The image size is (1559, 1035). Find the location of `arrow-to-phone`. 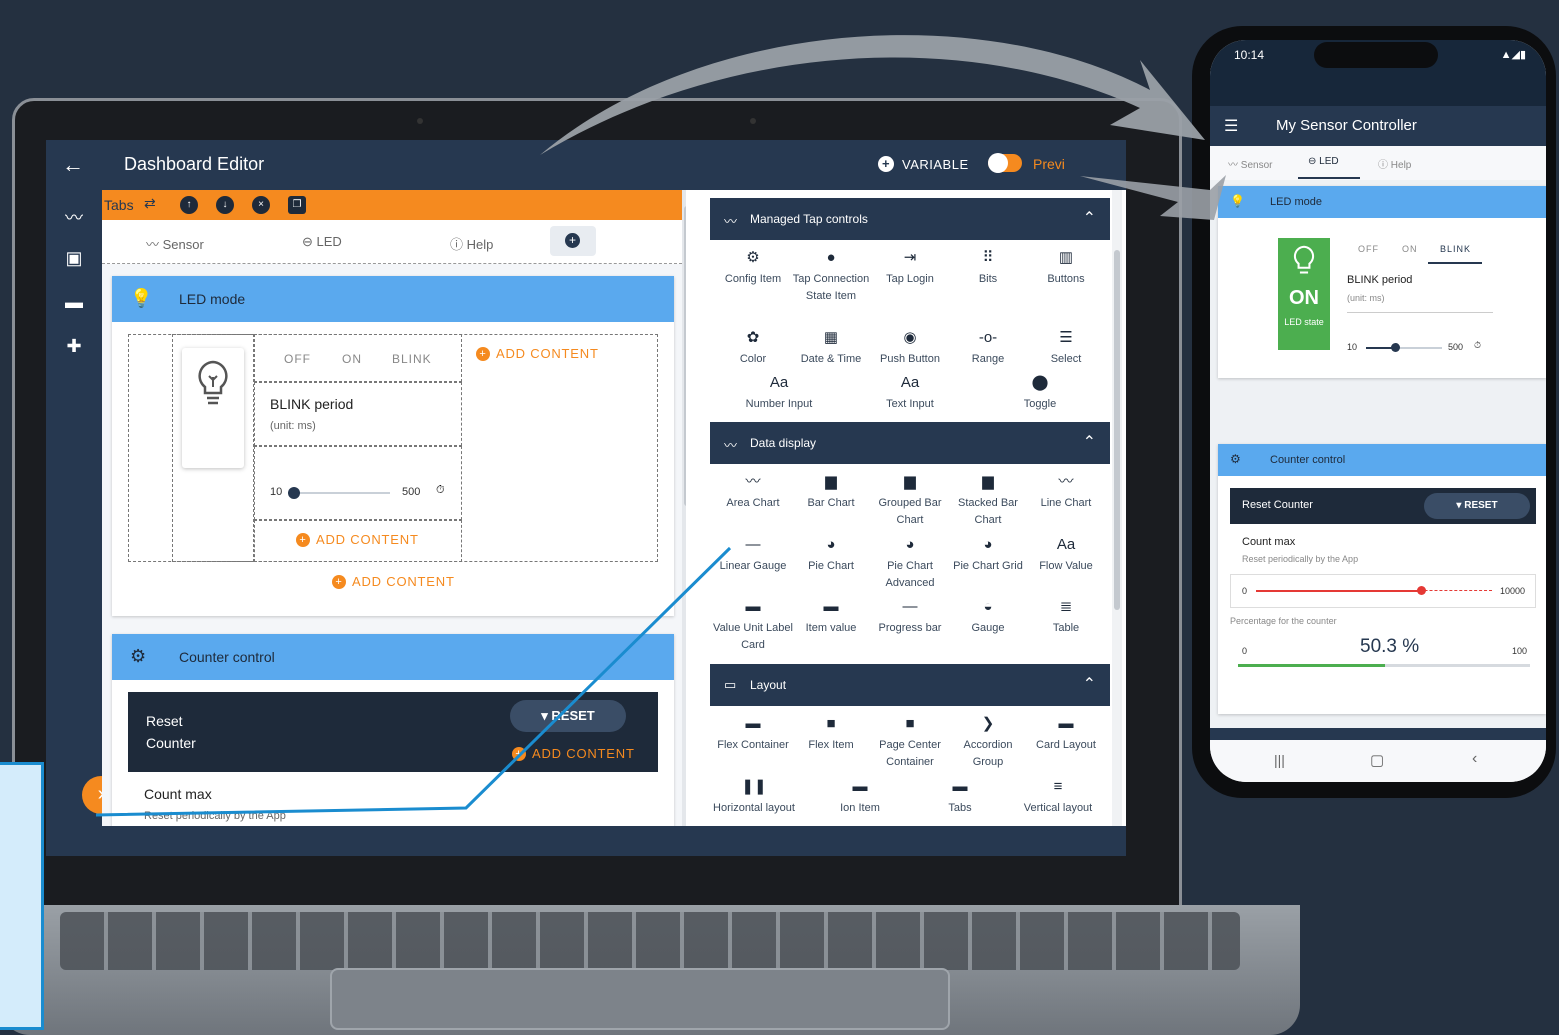

arrow-to-phone is located at coordinates (1153, 197).